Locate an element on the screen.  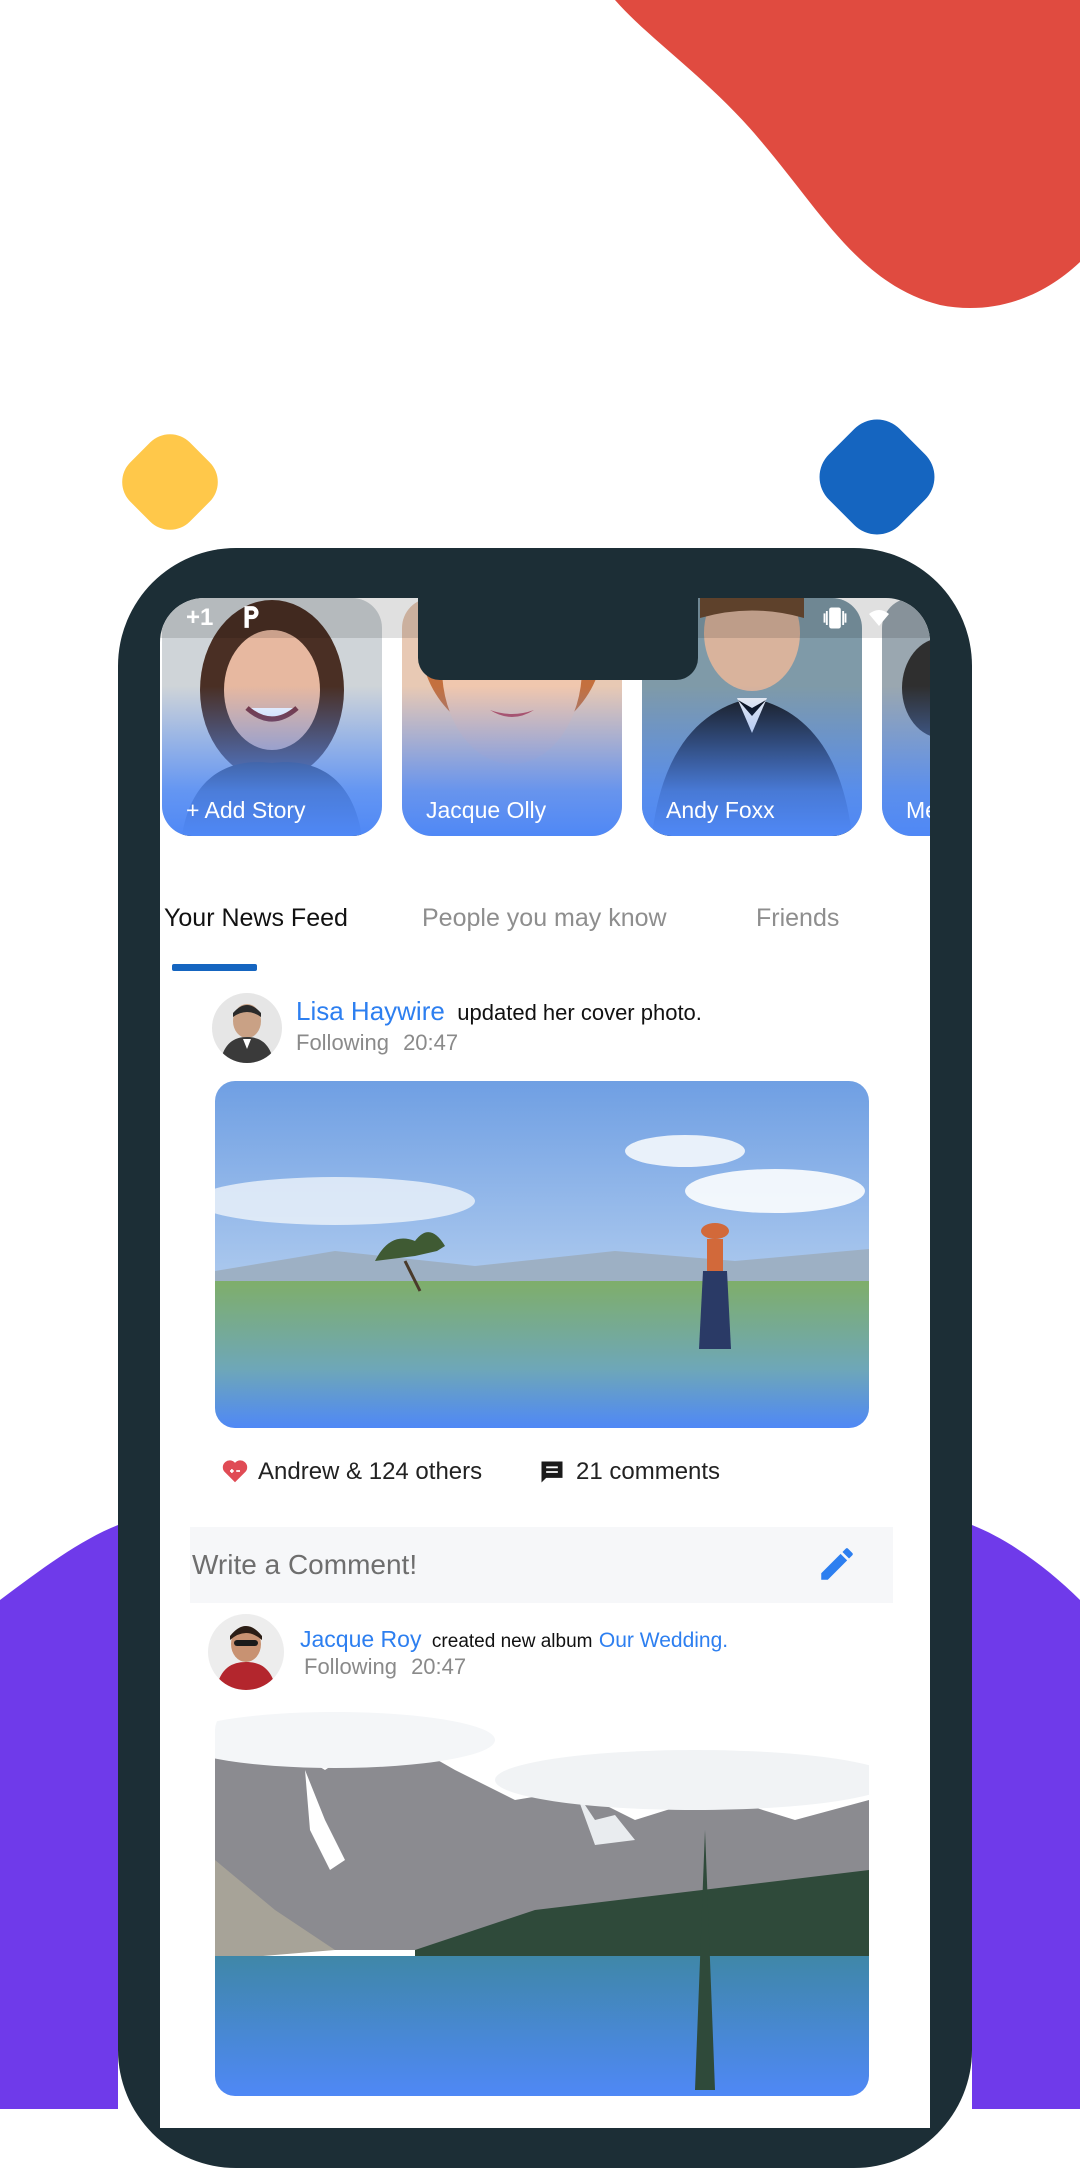
story-label: Andy Foxx is located at coordinates (720, 810).